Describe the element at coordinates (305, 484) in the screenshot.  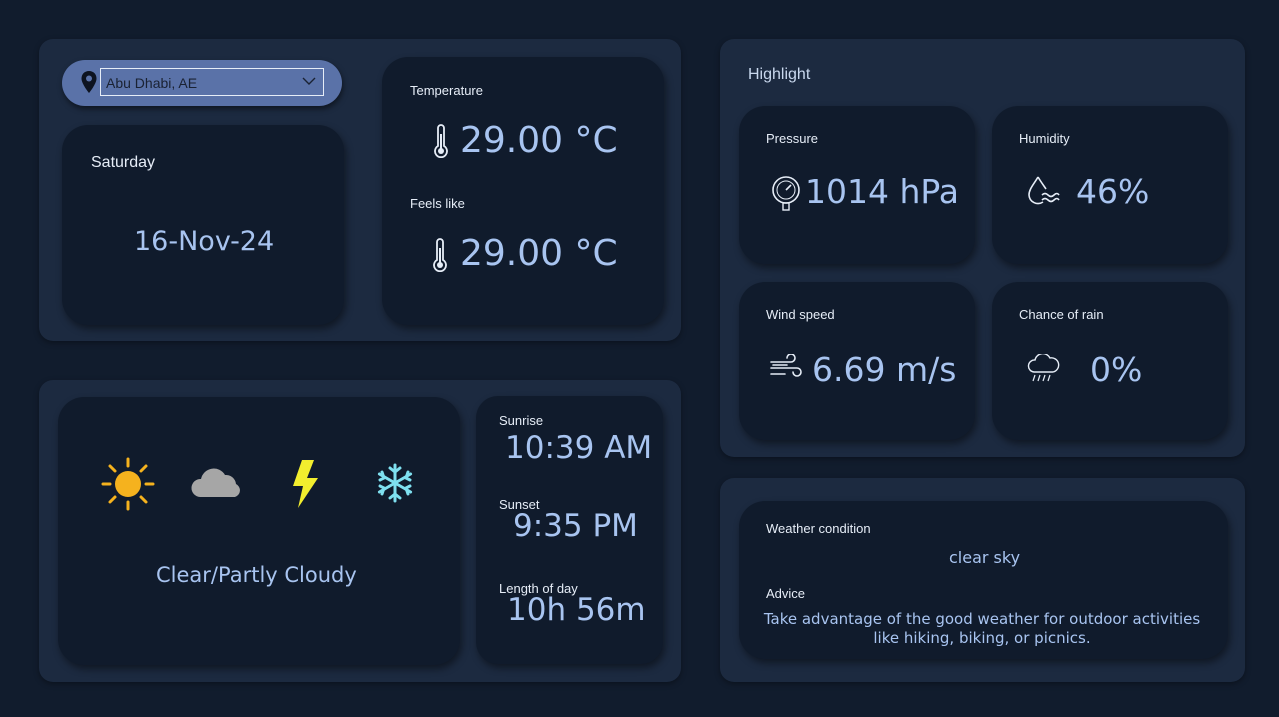
I see `lightning-icon` at that location.